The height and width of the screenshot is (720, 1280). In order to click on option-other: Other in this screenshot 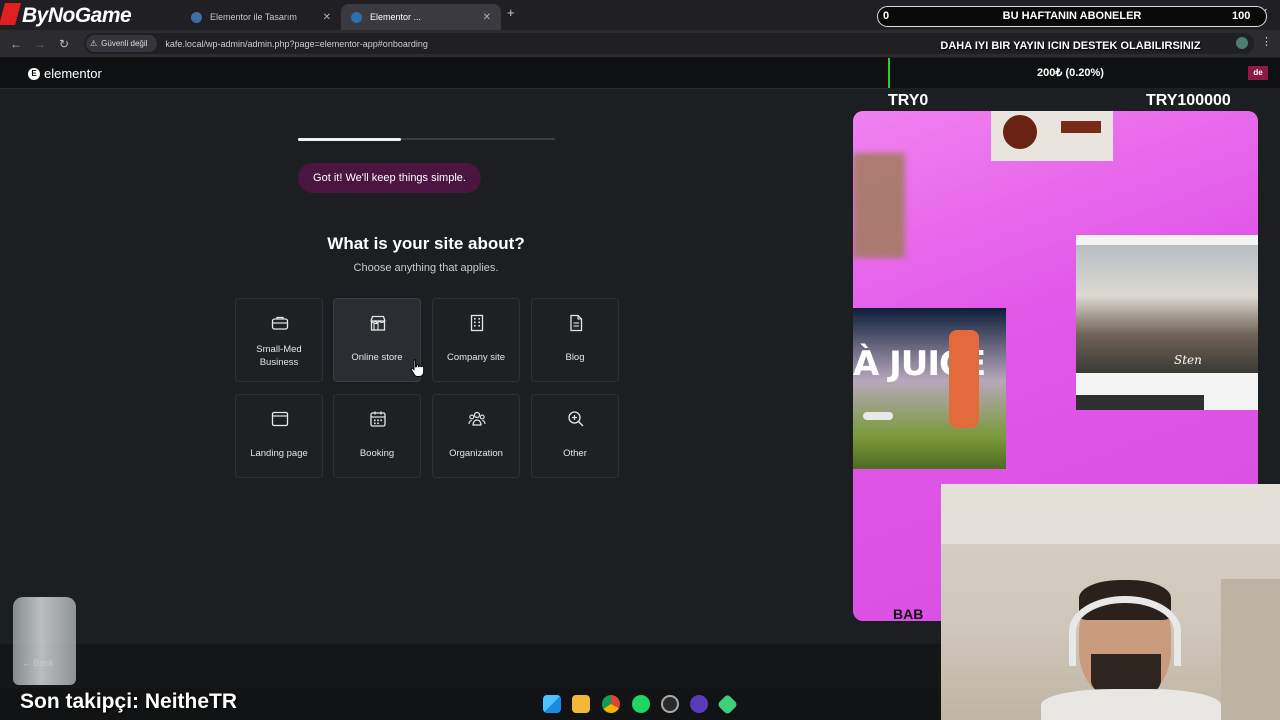, I will do `click(575, 436)`.